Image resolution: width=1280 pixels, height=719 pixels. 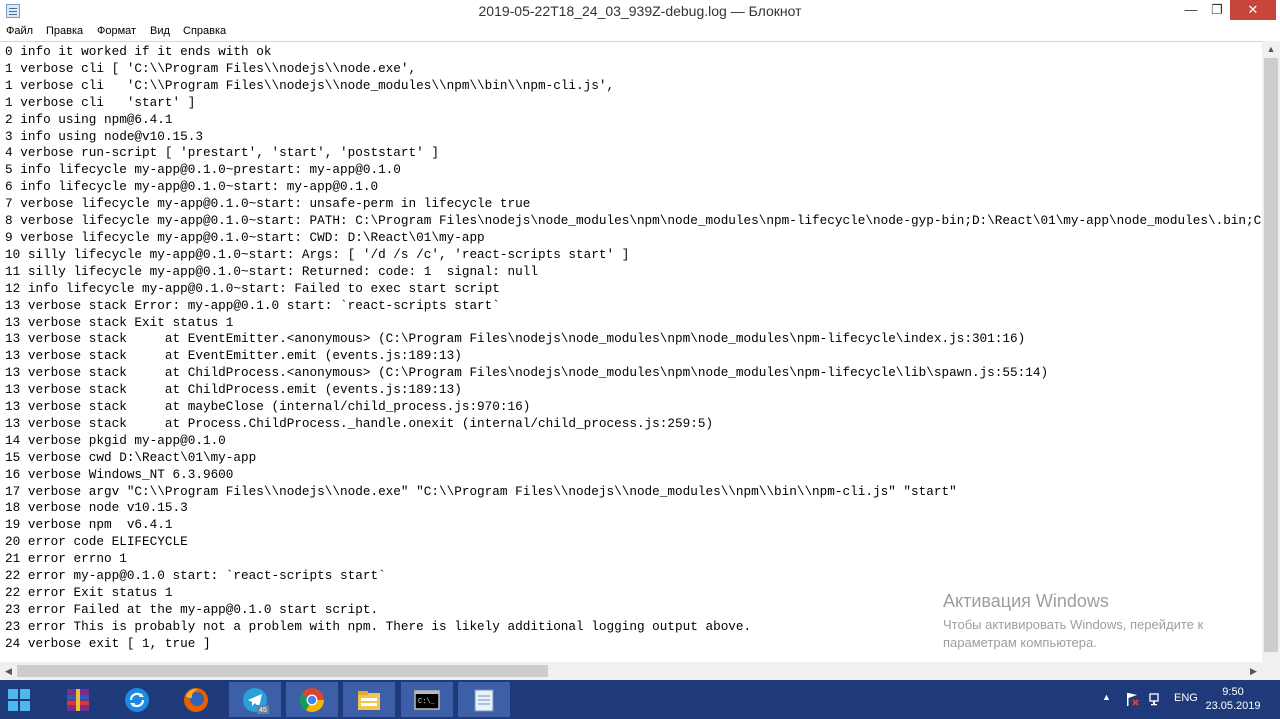 I want to click on taskbar-winrar, so click(x=78, y=699).